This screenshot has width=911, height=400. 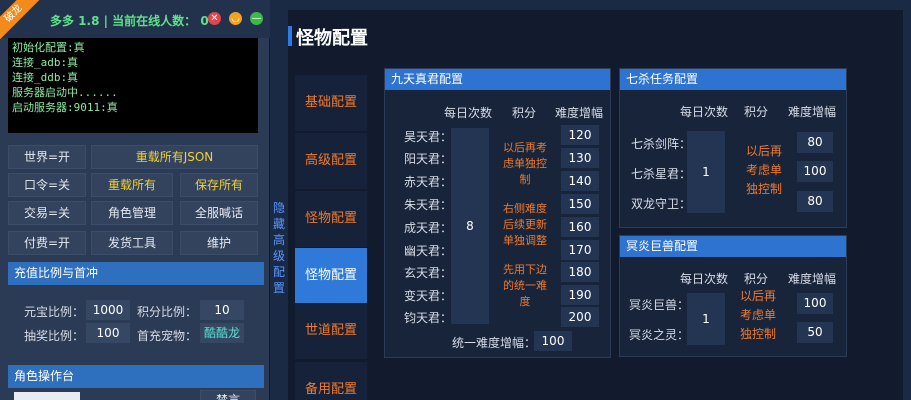 I want to click on qisha-growth-input: 100, so click(x=815, y=171).